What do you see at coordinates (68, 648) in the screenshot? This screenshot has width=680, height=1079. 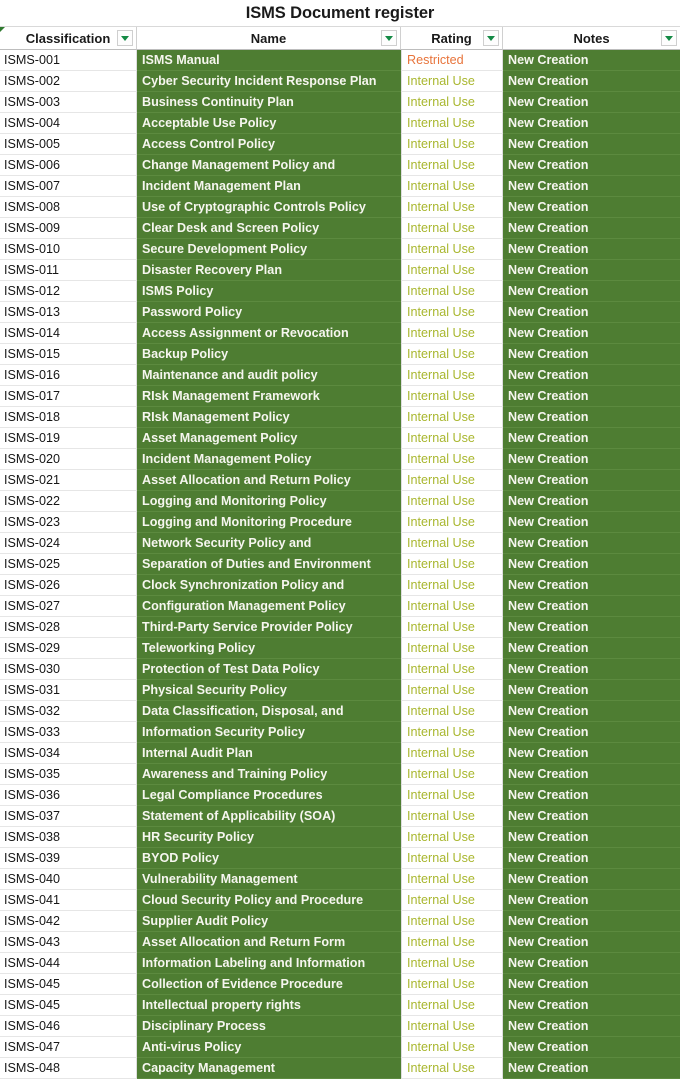 I see `cell-classification: ISMS-029` at bounding box center [68, 648].